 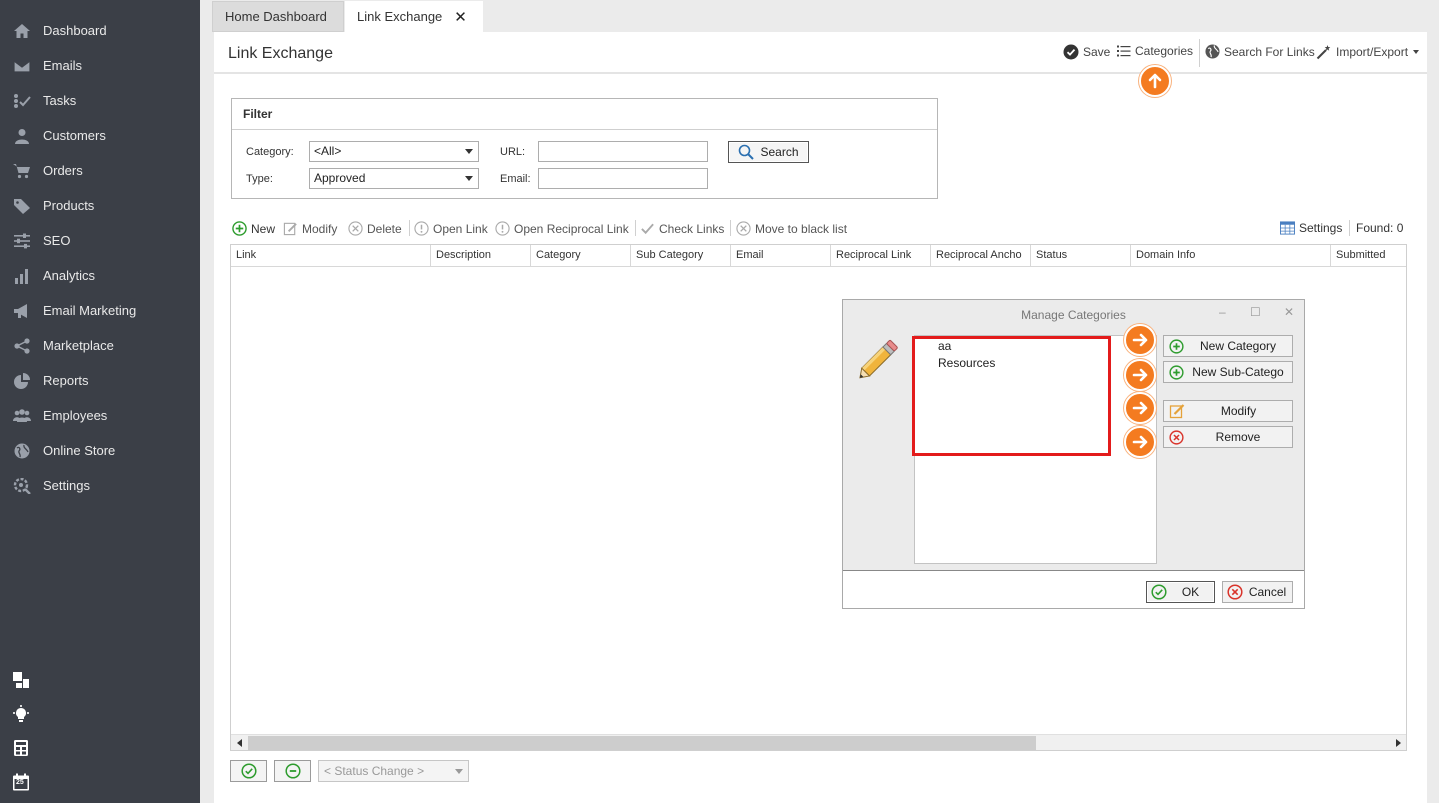 I want to click on column-header-status: Status, so click(x=1081, y=256).